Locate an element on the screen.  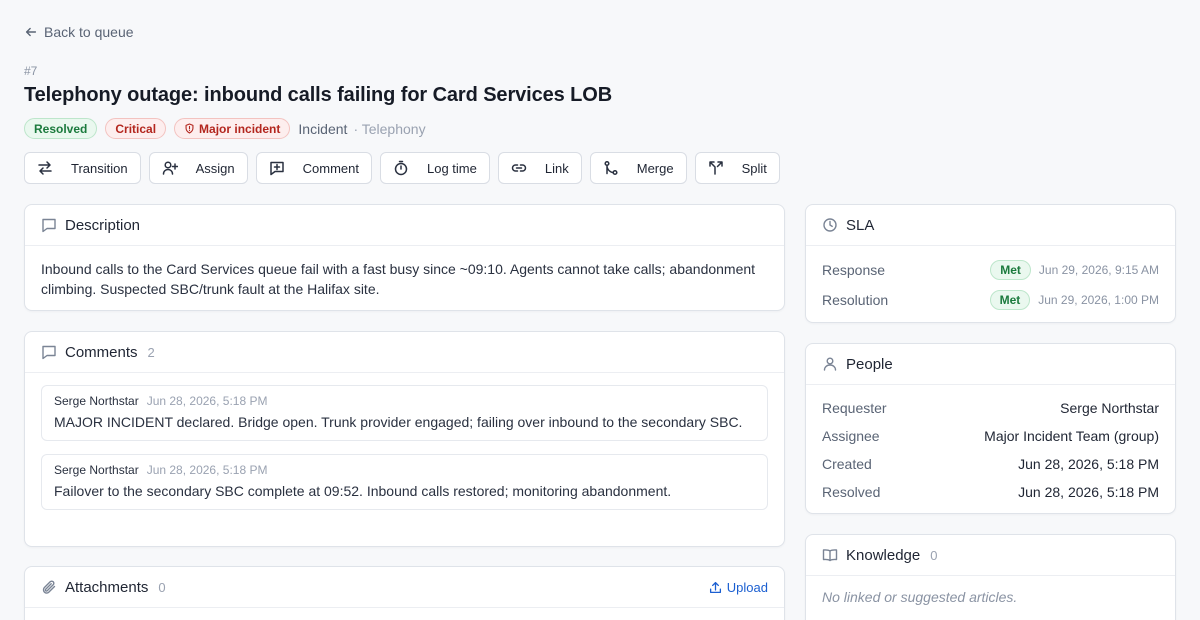
sla-label: Response is located at coordinates (854, 270).